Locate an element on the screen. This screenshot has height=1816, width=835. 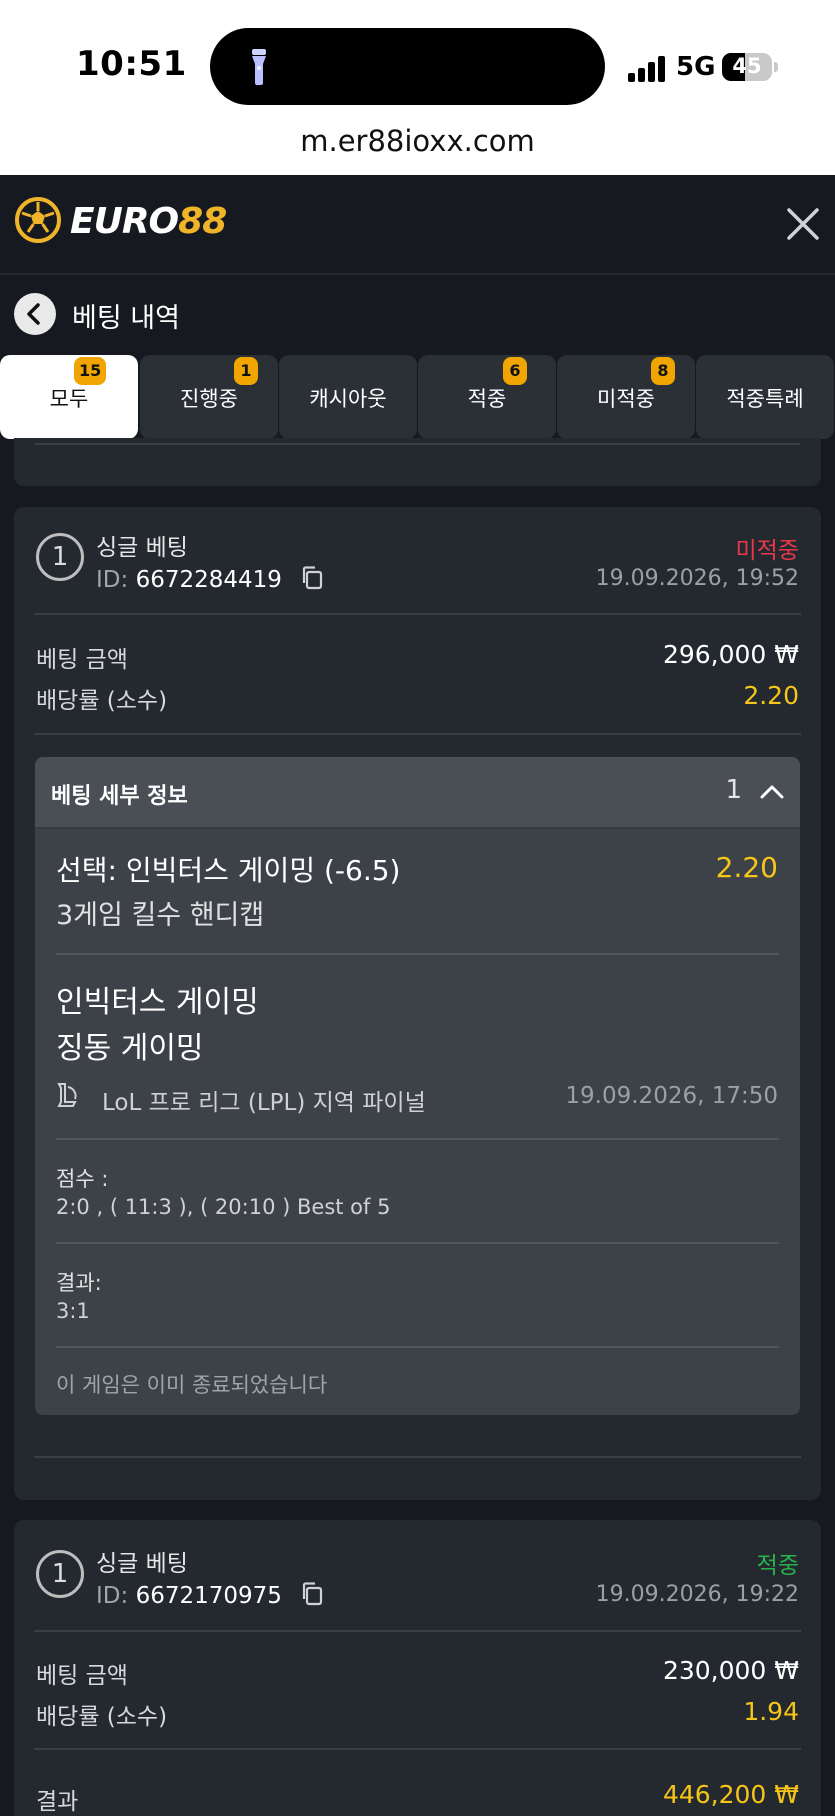
soccer-ball-logo-icon is located at coordinates (38, 220).